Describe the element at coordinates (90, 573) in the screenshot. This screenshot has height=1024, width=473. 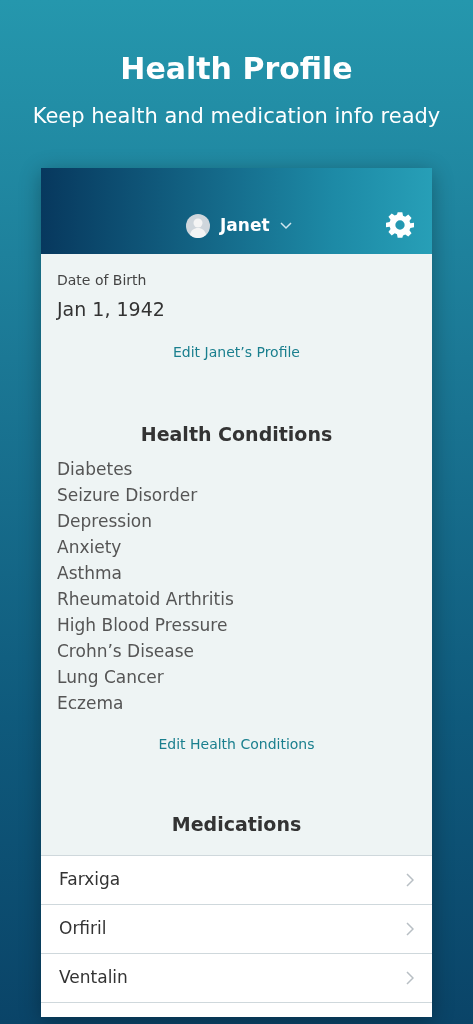
I see `condition-item: Asthma` at that location.